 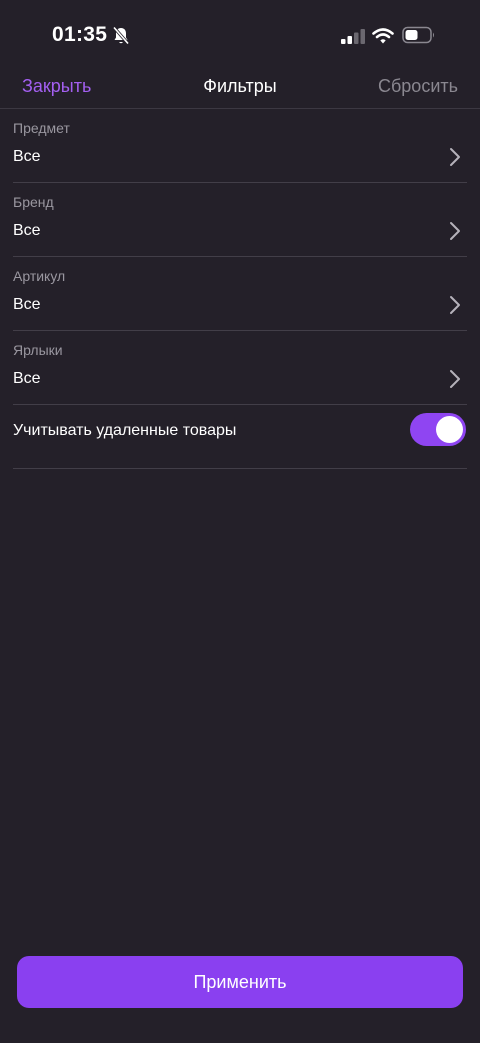 What do you see at coordinates (353, 36) in the screenshot?
I see `cellular-signal-icon` at bounding box center [353, 36].